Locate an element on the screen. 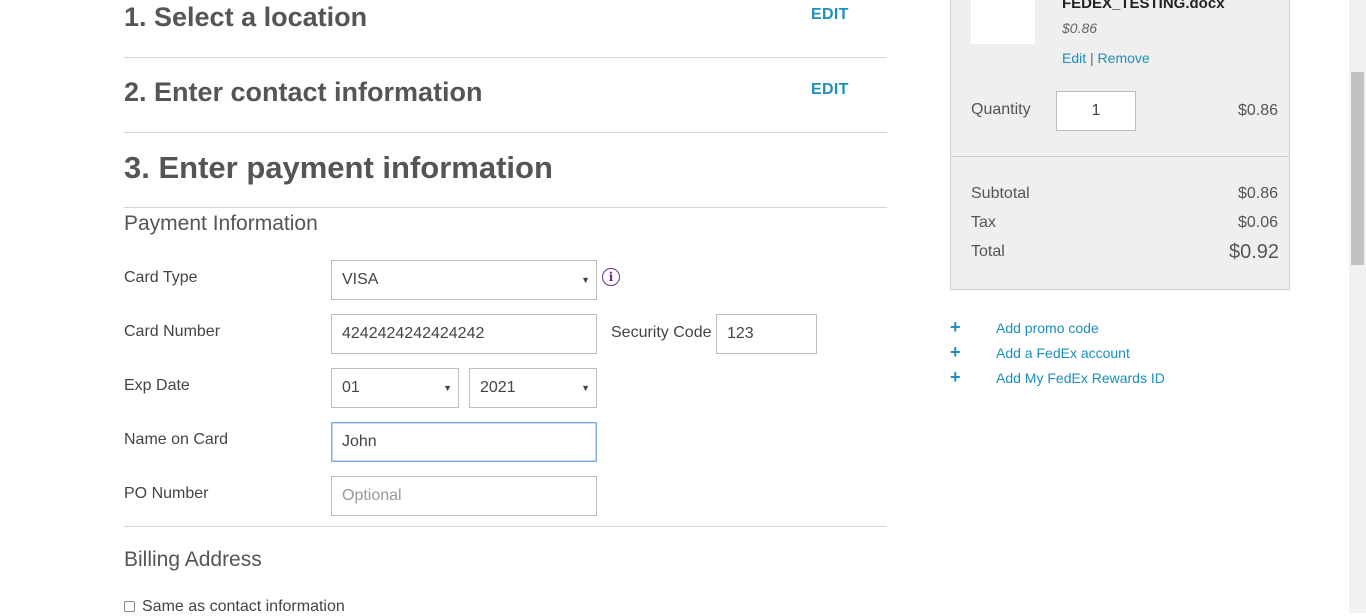  card-number-input: 4242424242424242 is located at coordinates (464, 334).